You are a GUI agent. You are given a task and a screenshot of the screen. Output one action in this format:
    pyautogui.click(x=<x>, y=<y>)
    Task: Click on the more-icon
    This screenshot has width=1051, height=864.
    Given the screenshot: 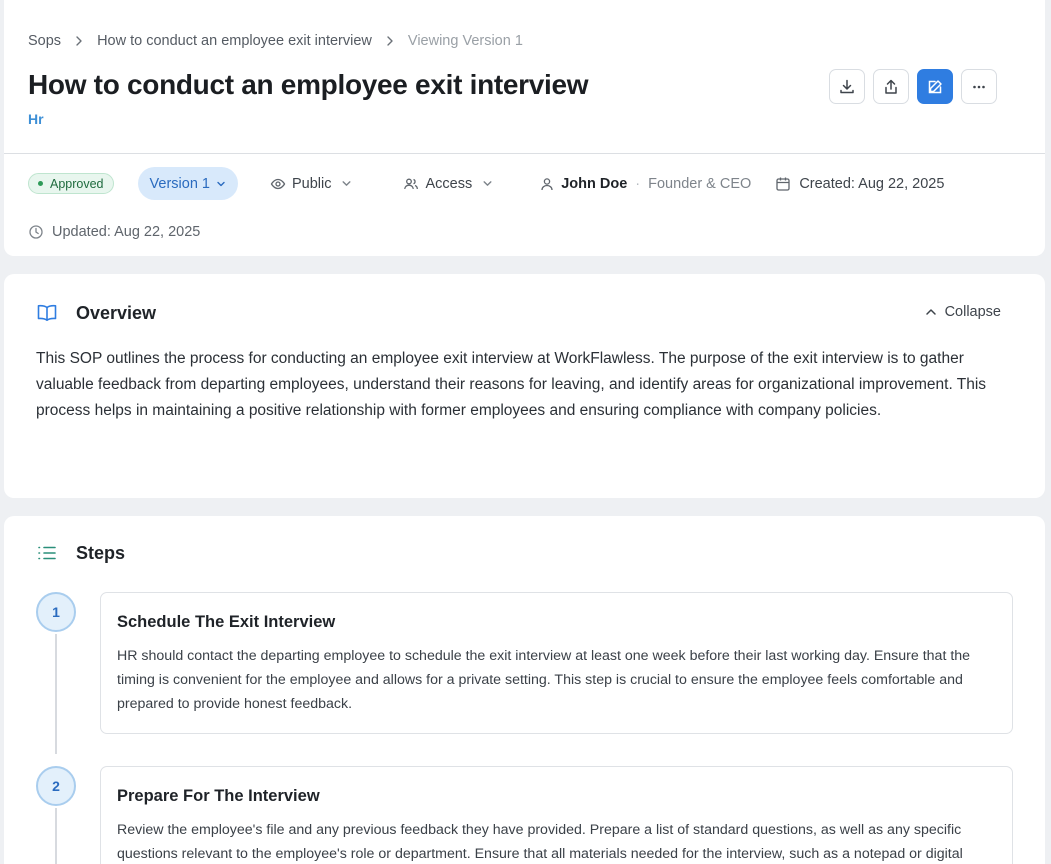 What is the action you would take?
    pyautogui.click(x=979, y=86)
    